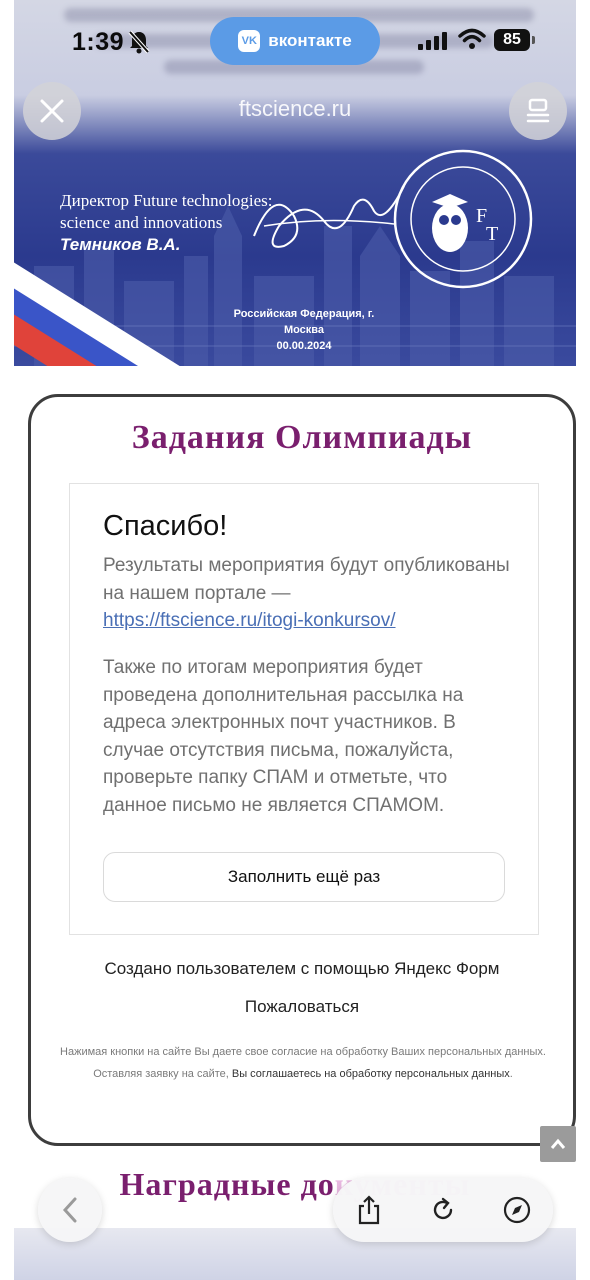 The image size is (590, 1280). Describe the element at coordinates (141, 222) in the screenshot. I see `director-title-line2: science and innovations` at that location.